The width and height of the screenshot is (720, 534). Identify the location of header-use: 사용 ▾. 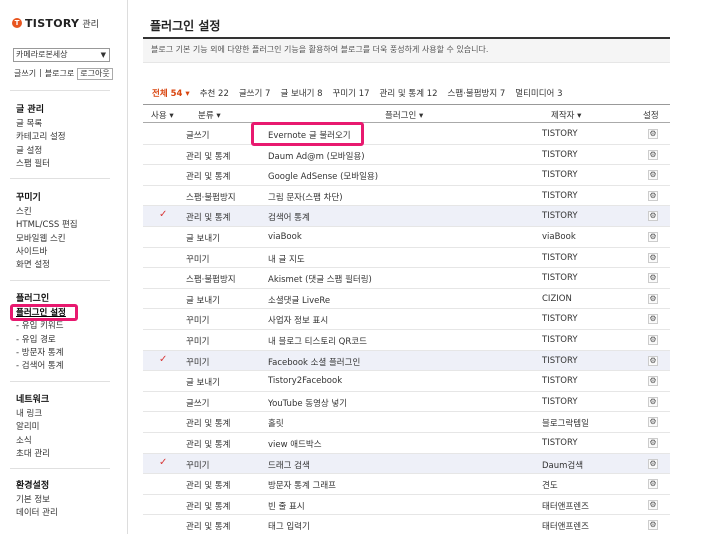
(162, 115).